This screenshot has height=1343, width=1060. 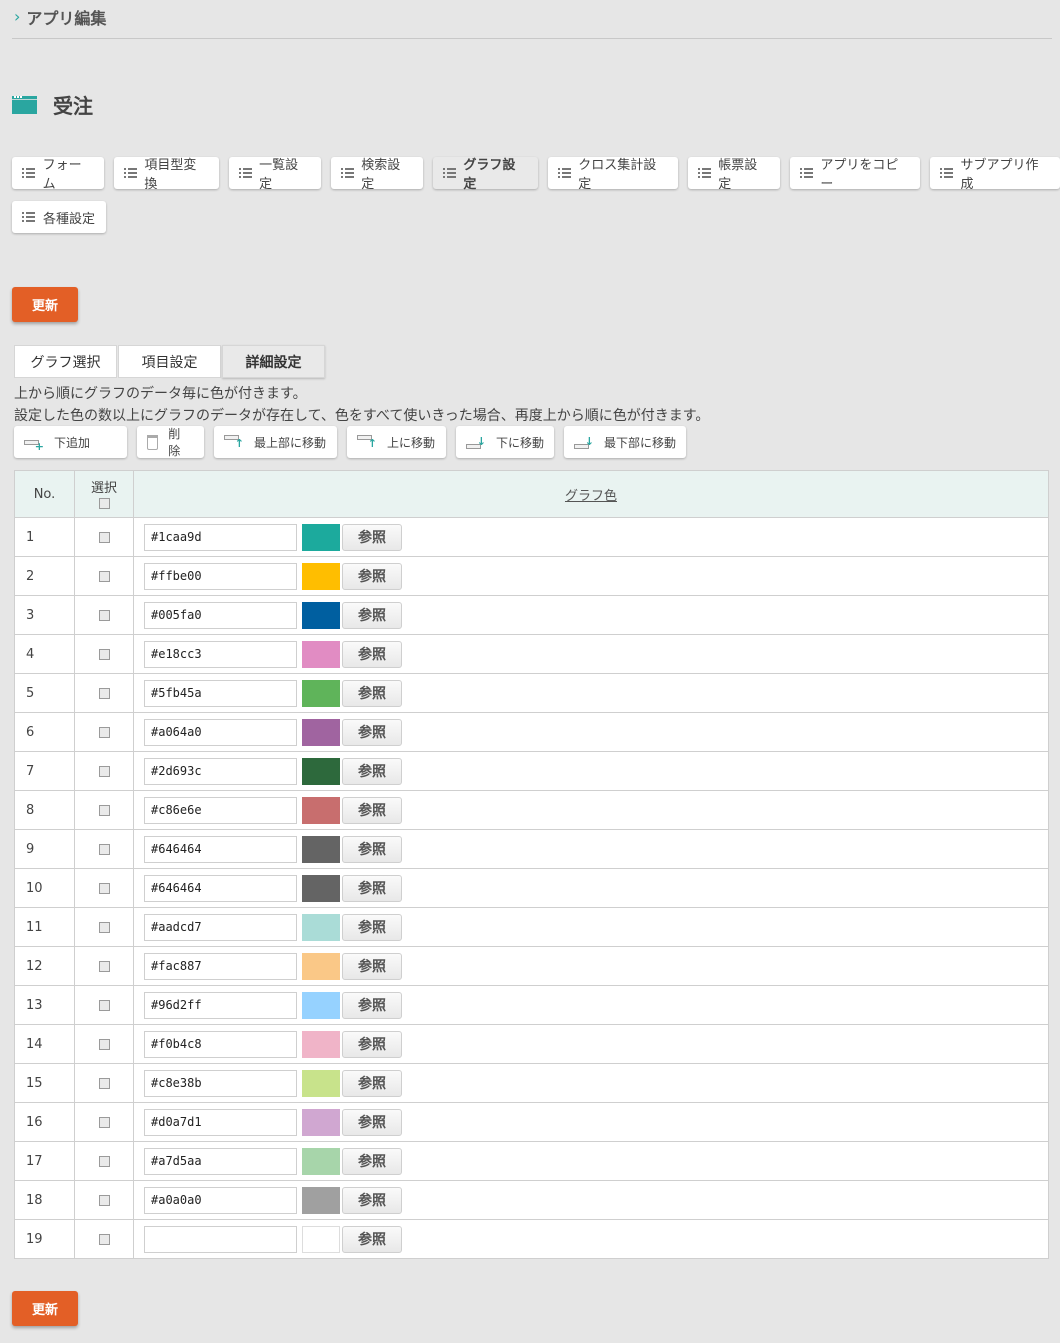 I want to click on nav-button-row1-6: 帳票設定, so click(x=733, y=174).